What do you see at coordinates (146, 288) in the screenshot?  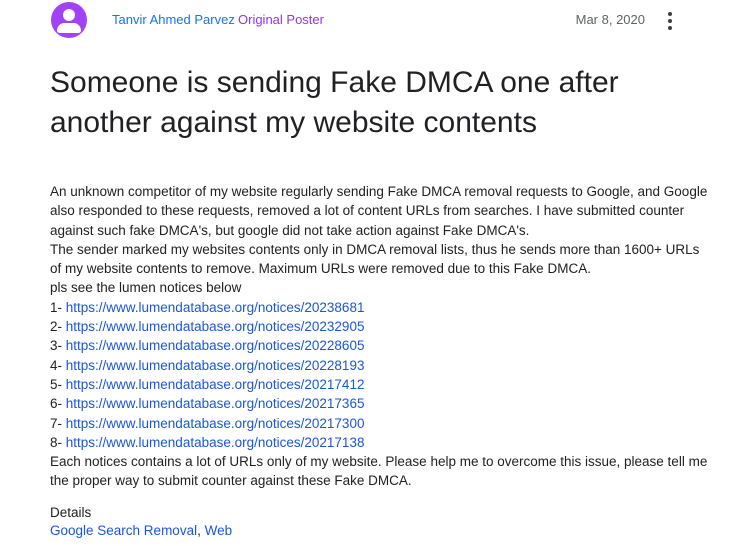 I see `post-paragraph: pls see the lumen notices below` at bounding box center [146, 288].